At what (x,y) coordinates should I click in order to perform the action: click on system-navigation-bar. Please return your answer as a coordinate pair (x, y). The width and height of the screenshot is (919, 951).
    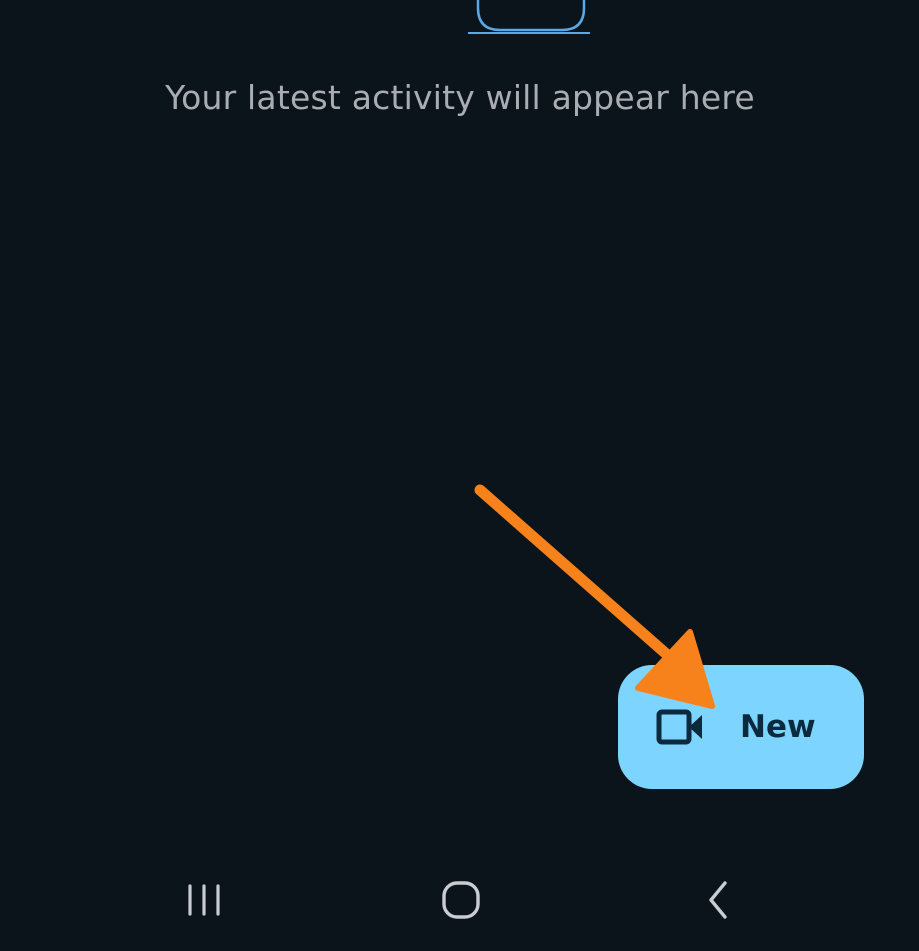
    Looking at the image, I should click on (459, 900).